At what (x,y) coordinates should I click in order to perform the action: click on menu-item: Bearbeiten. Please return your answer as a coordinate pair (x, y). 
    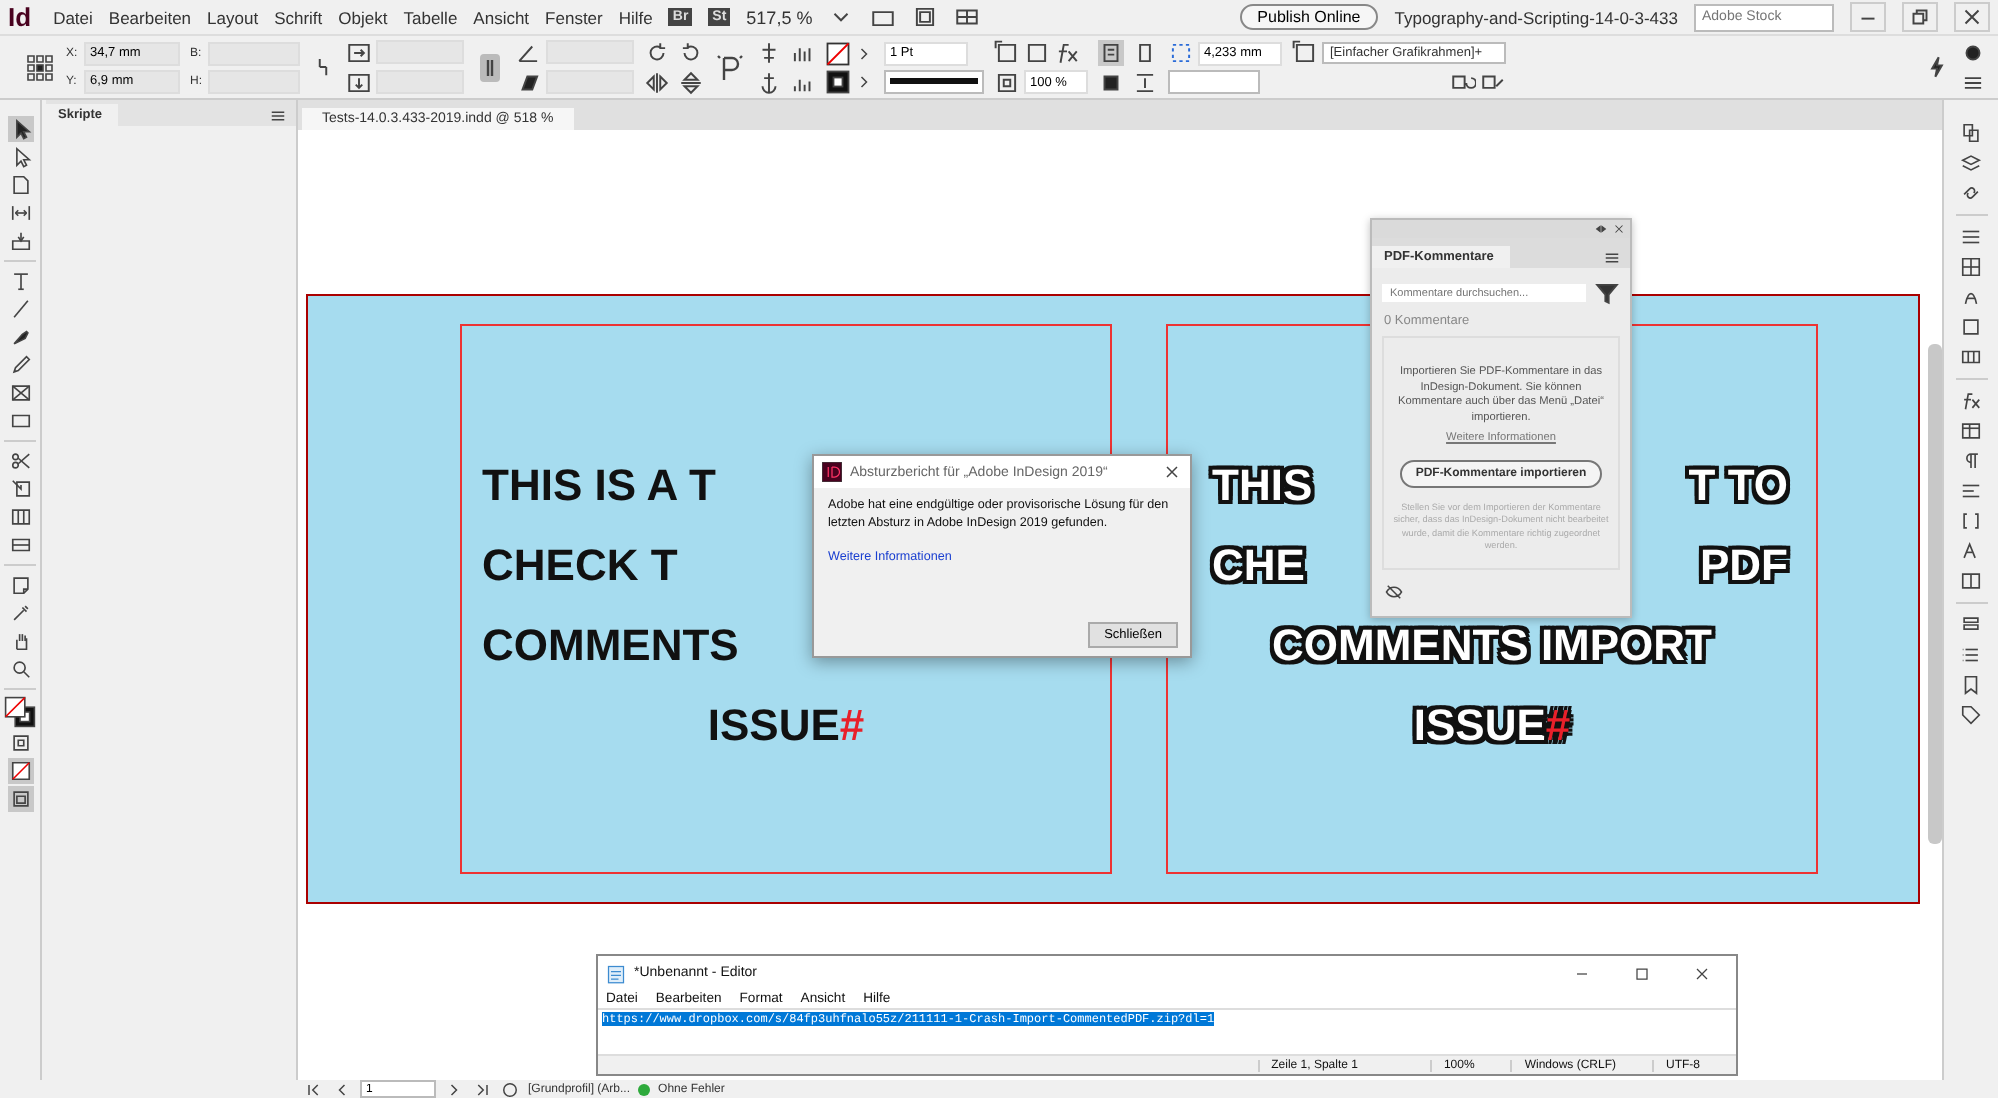
    Looking at the image, I should click on (150, 17).